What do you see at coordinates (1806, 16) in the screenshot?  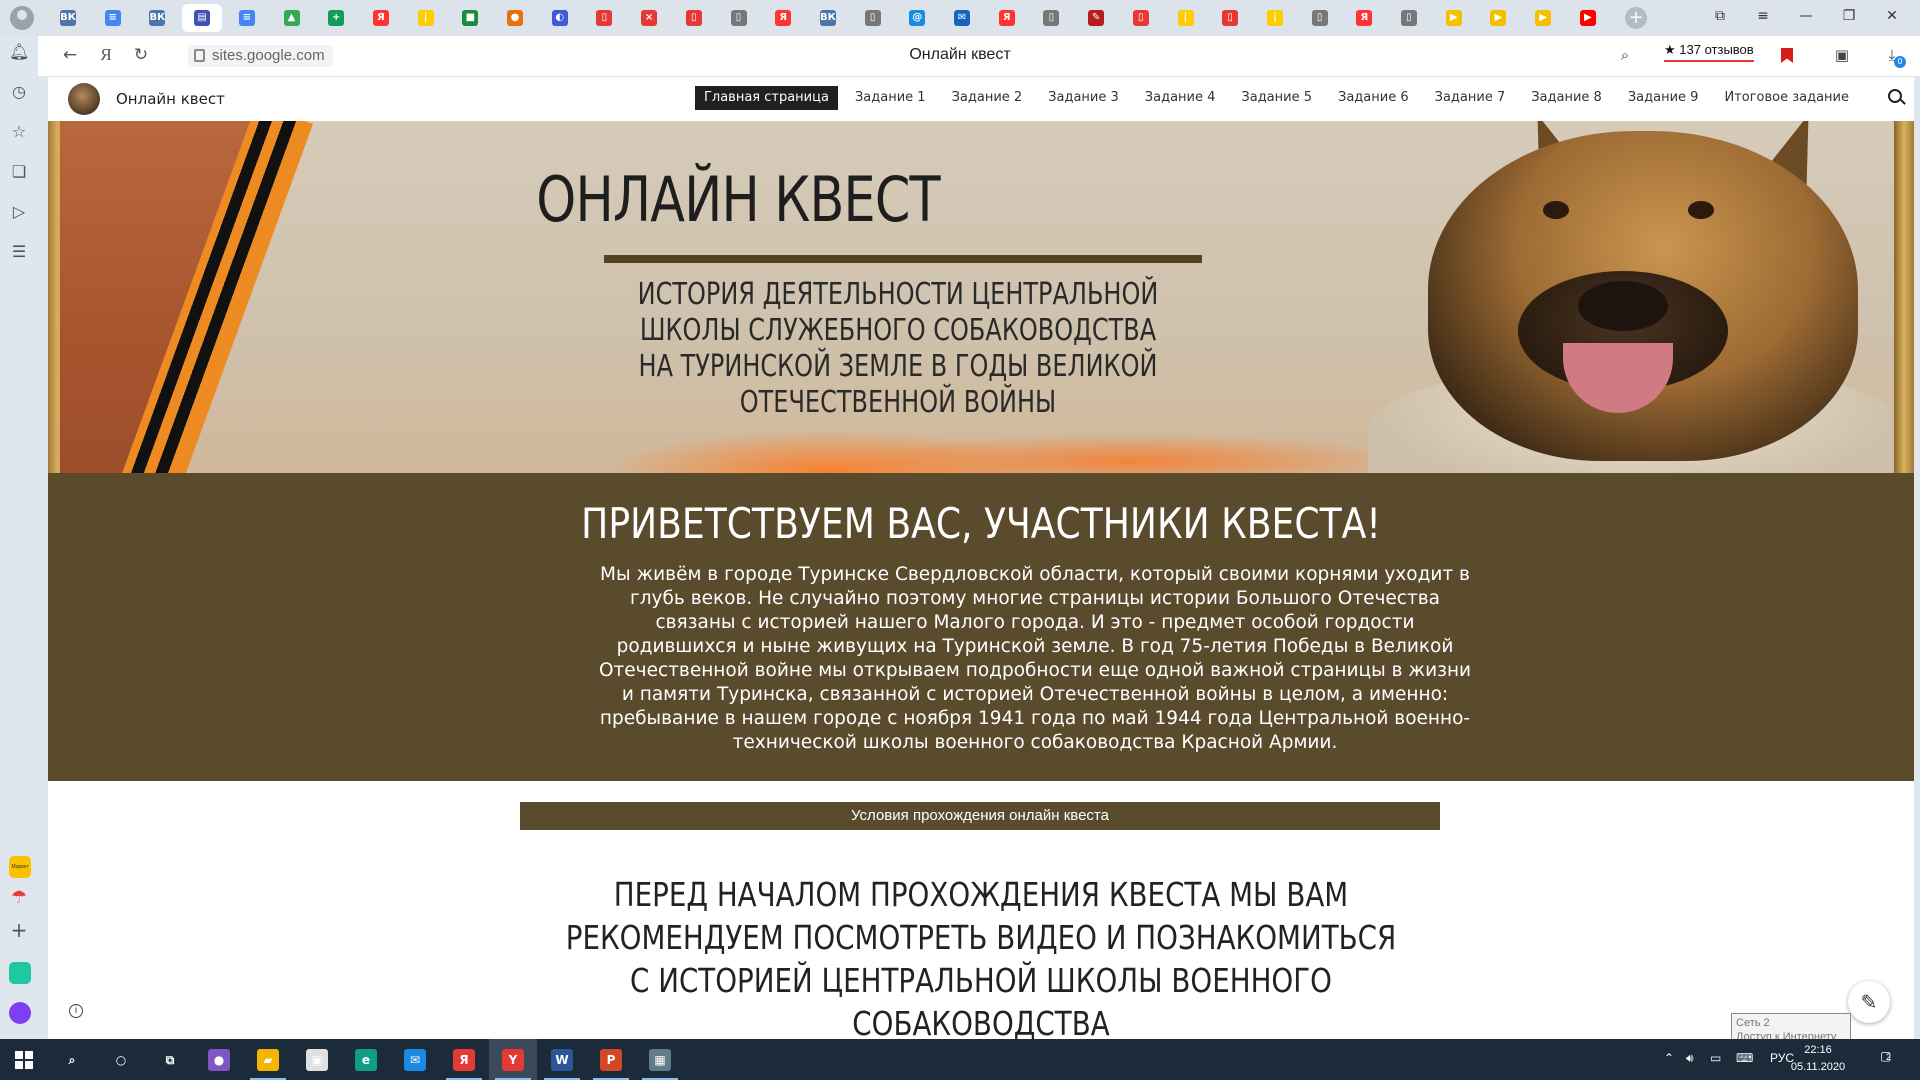 I see `minimize-icon: —` at bounding box center [1806, 16].